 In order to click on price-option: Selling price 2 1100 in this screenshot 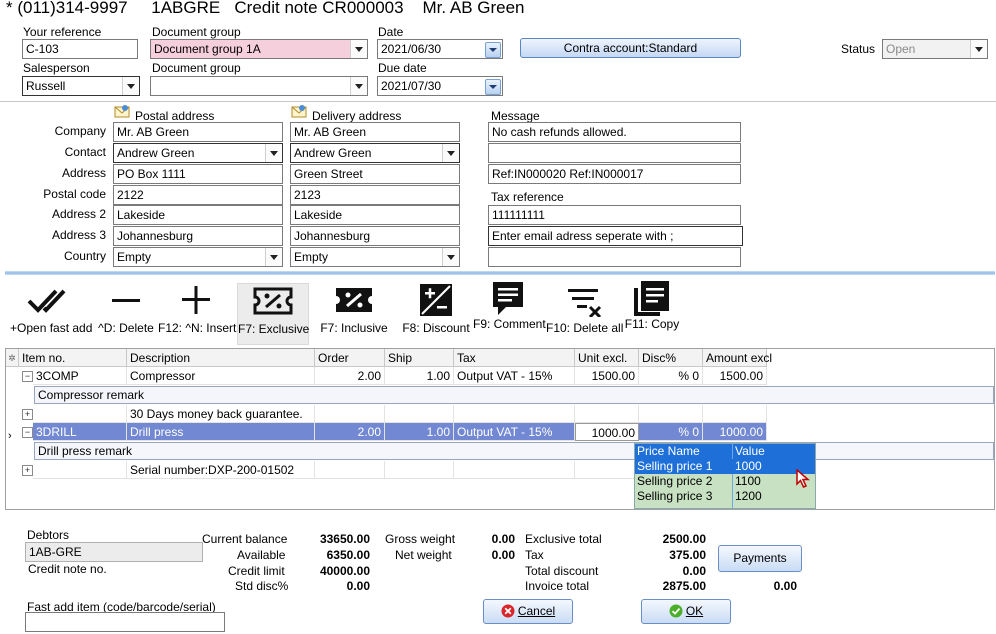, I will do `click(725, 481)`.